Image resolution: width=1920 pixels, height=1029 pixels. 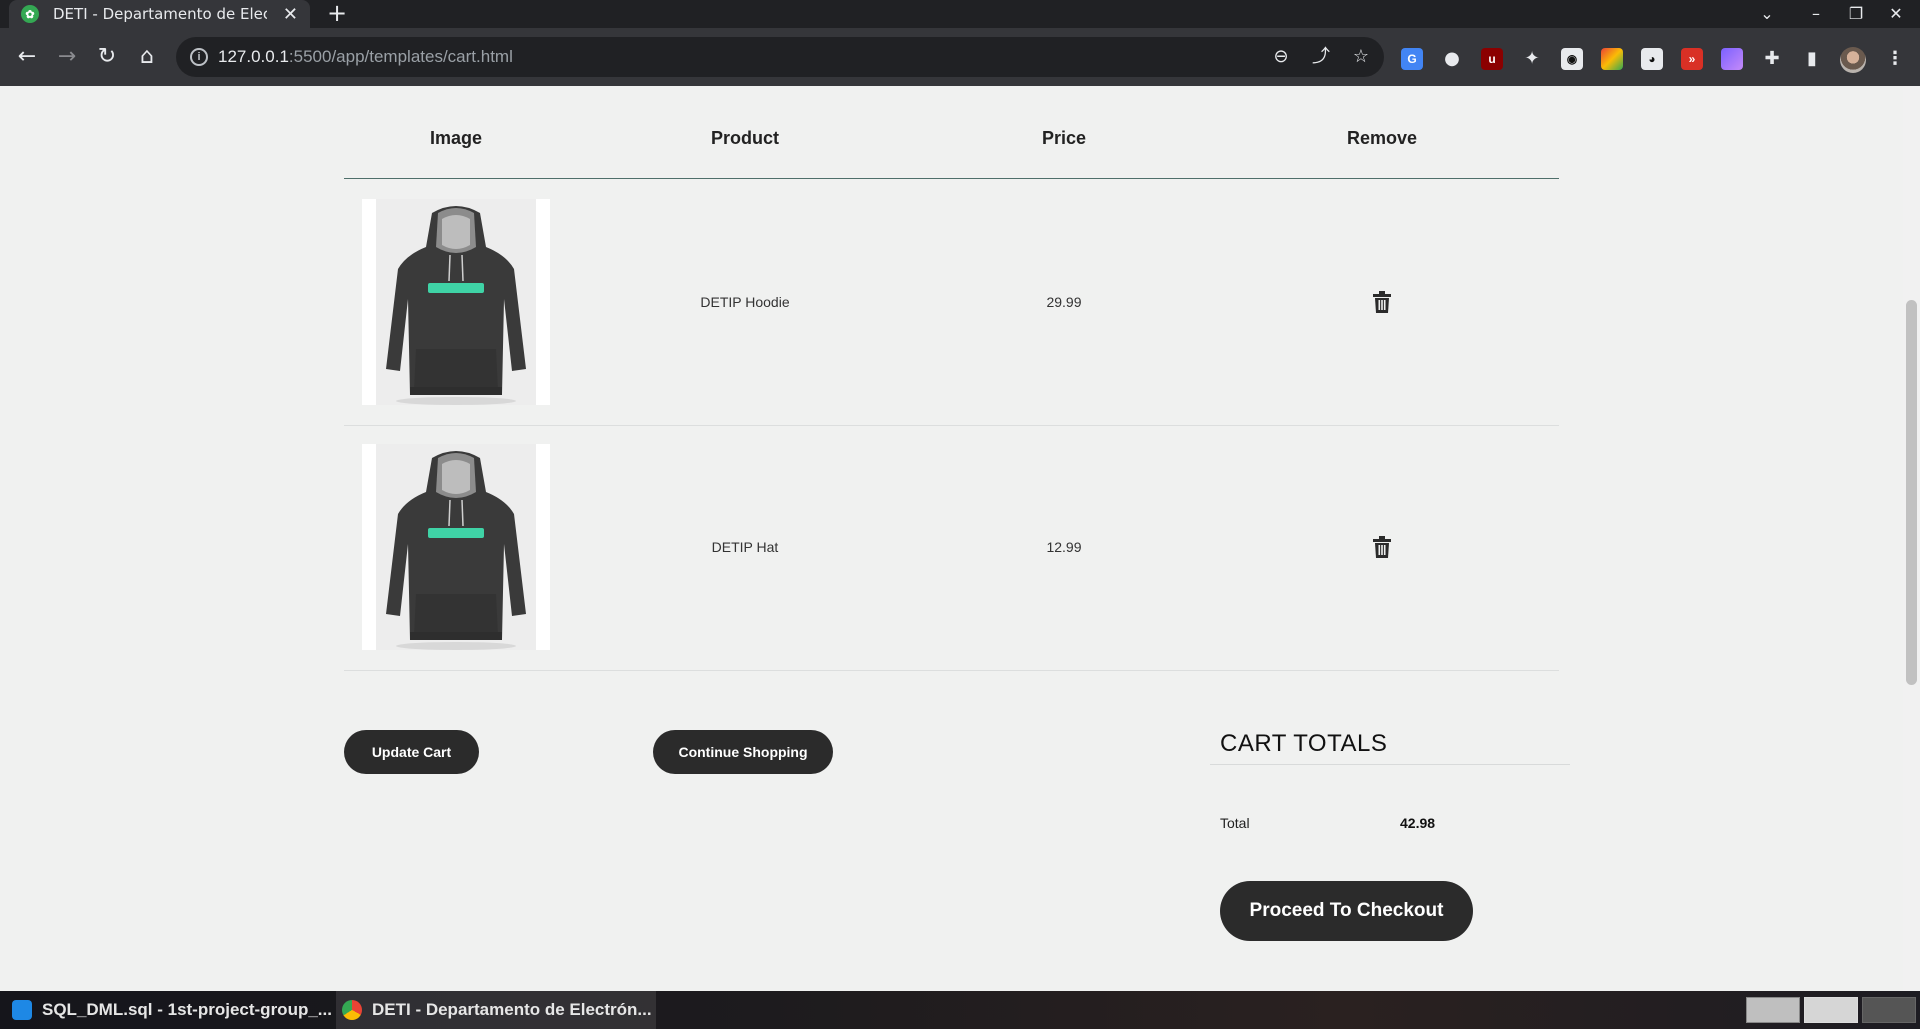 I want to click on ublock-extension-icon: u, so click(x=1492, y=59).